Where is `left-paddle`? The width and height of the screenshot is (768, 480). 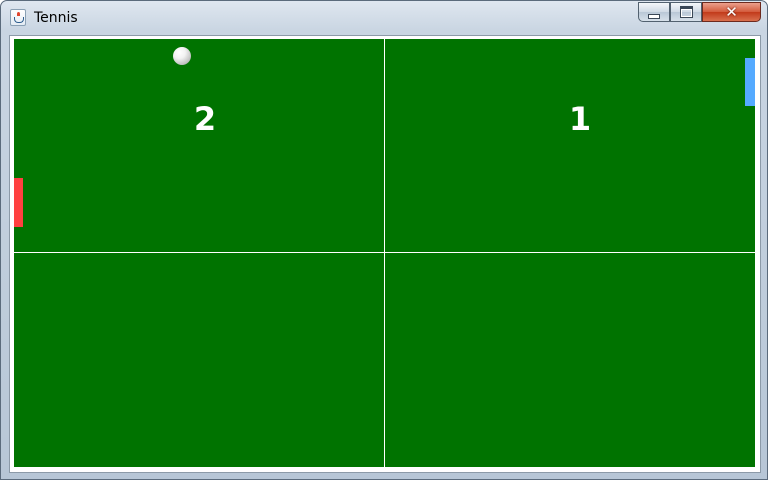 left-paddle is located at coordinates (18, 202).